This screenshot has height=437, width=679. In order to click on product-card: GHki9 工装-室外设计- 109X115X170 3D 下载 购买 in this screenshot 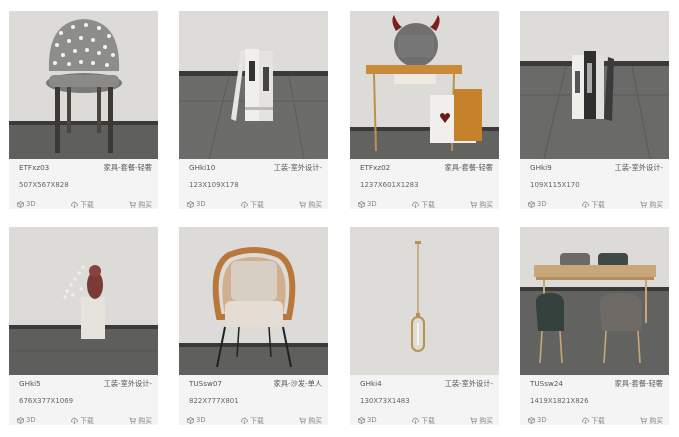, I will do `click(594, 110)`.